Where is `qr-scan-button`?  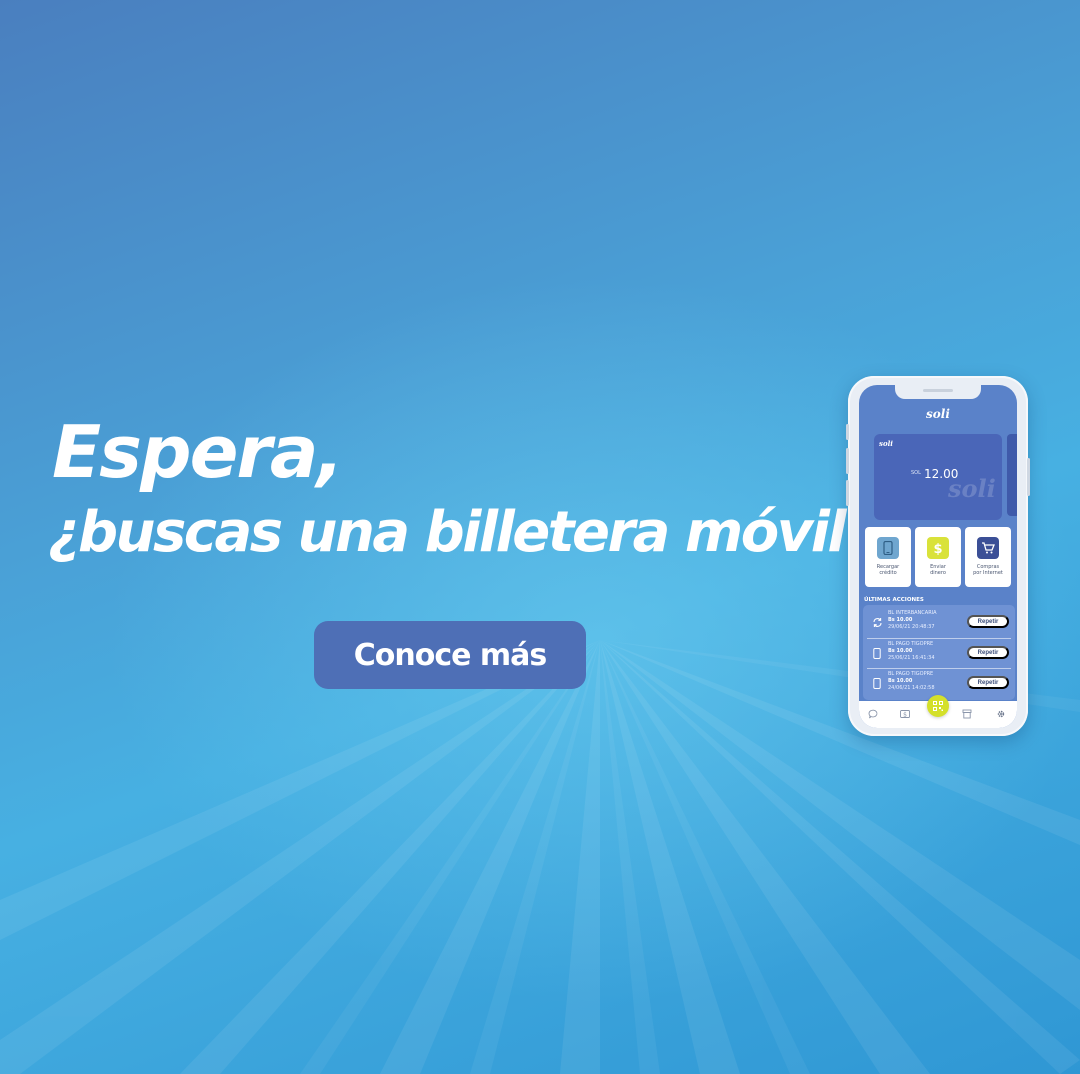
qr-scan-button is located at coordinates (938, 706).